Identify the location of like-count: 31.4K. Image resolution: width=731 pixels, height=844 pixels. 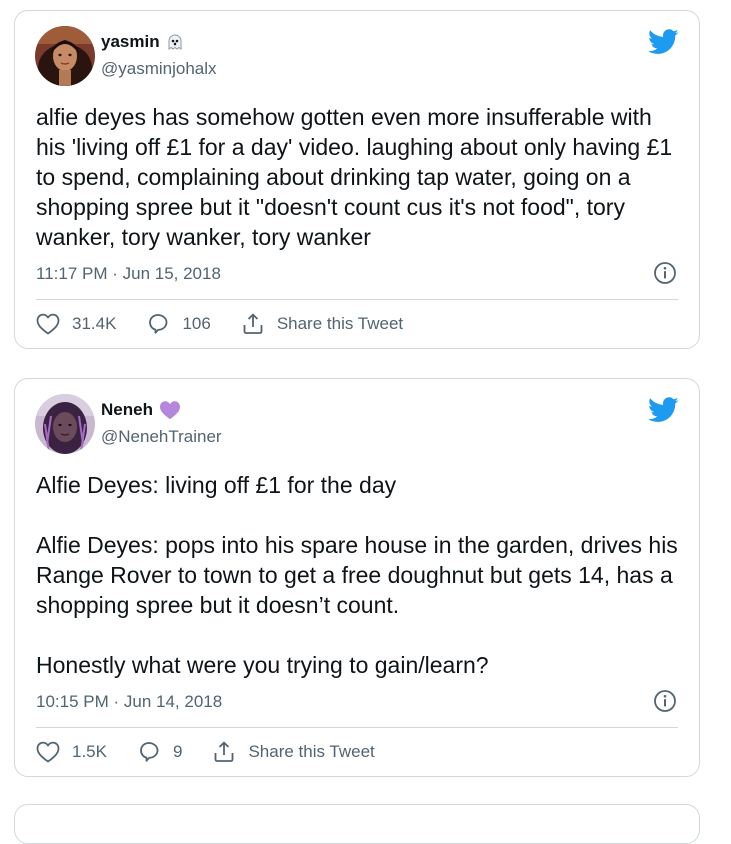
(94, 323).